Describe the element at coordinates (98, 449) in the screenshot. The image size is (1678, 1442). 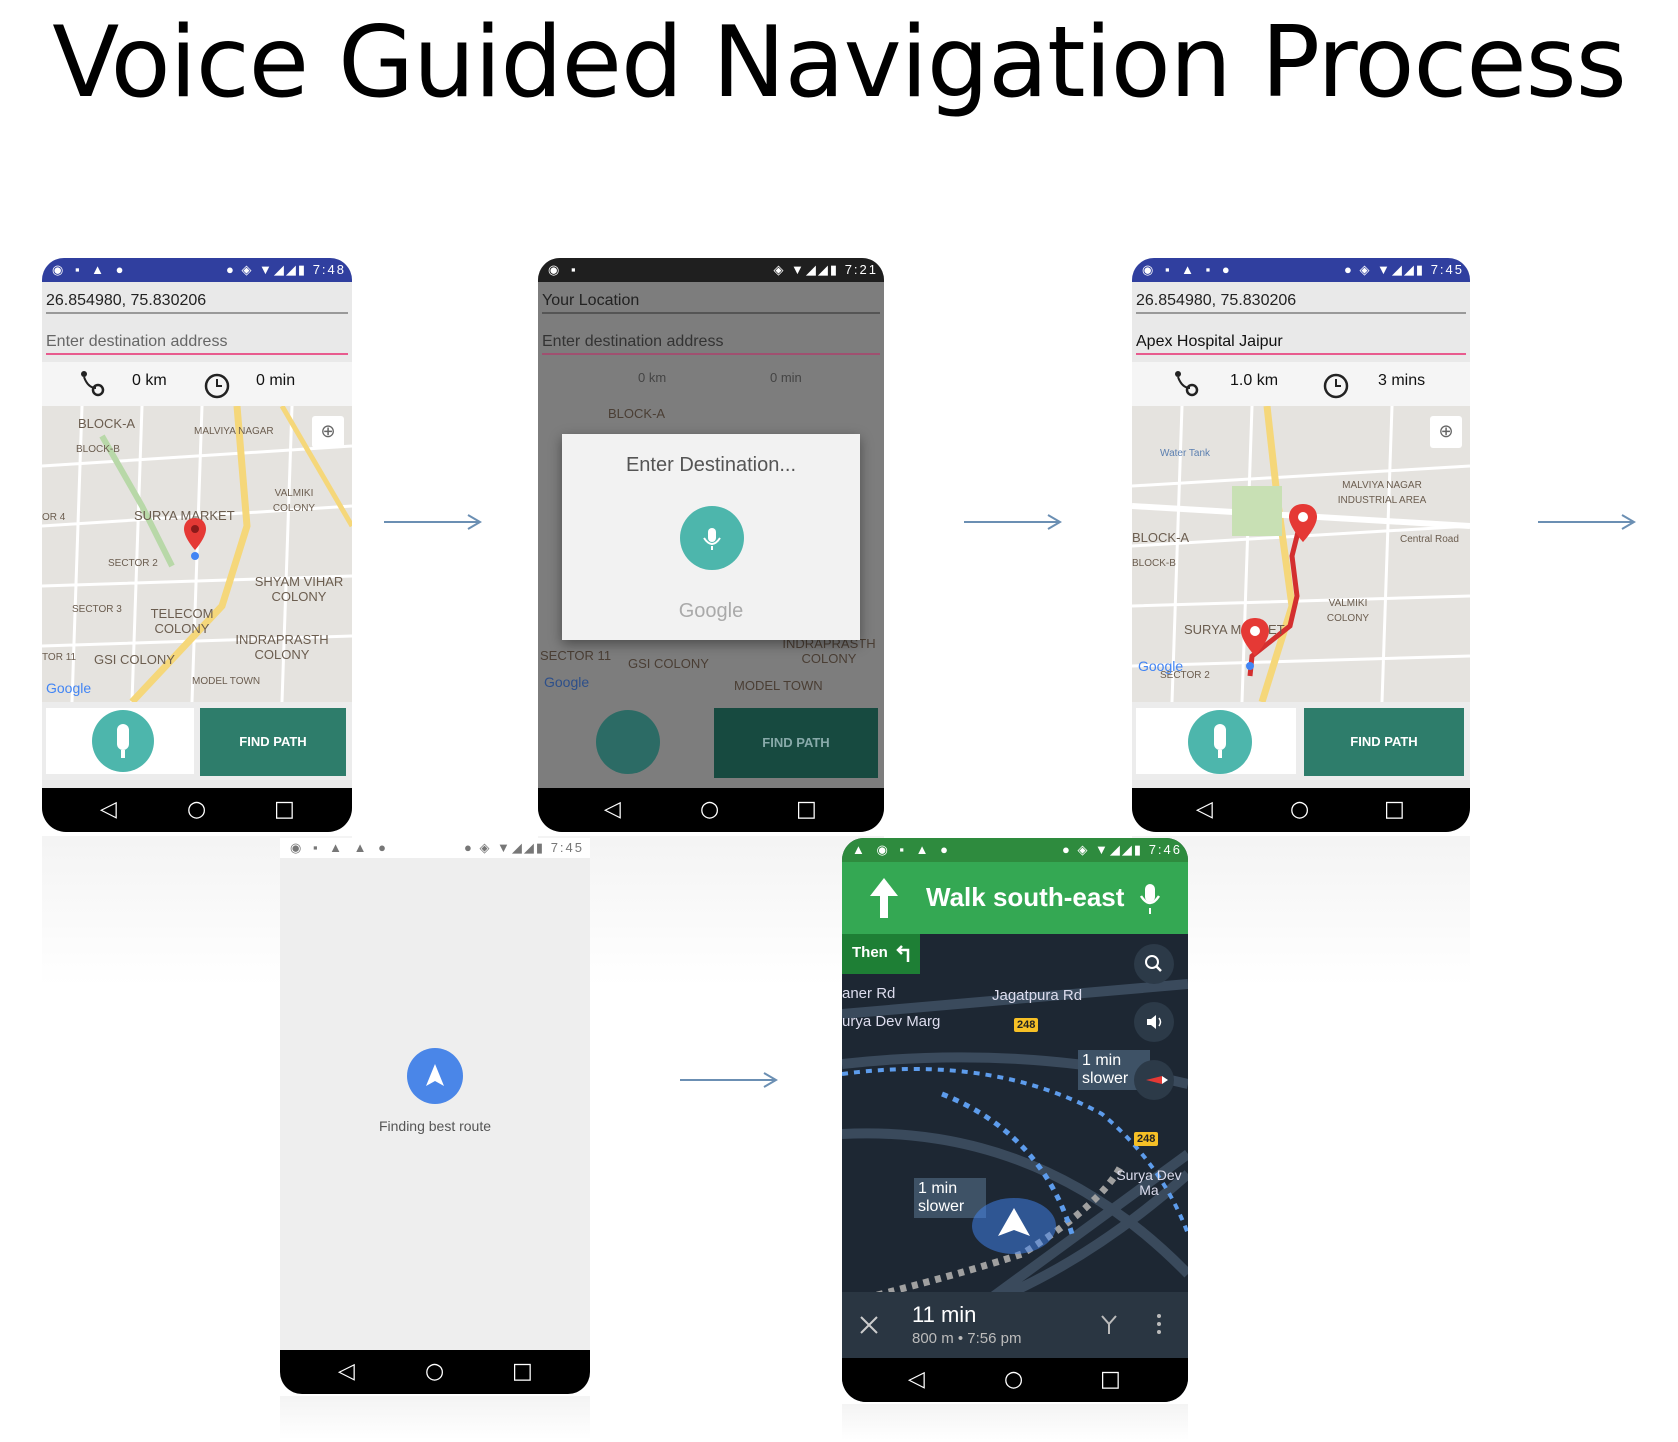
I see `map-label: BLOCK-B` at that location.